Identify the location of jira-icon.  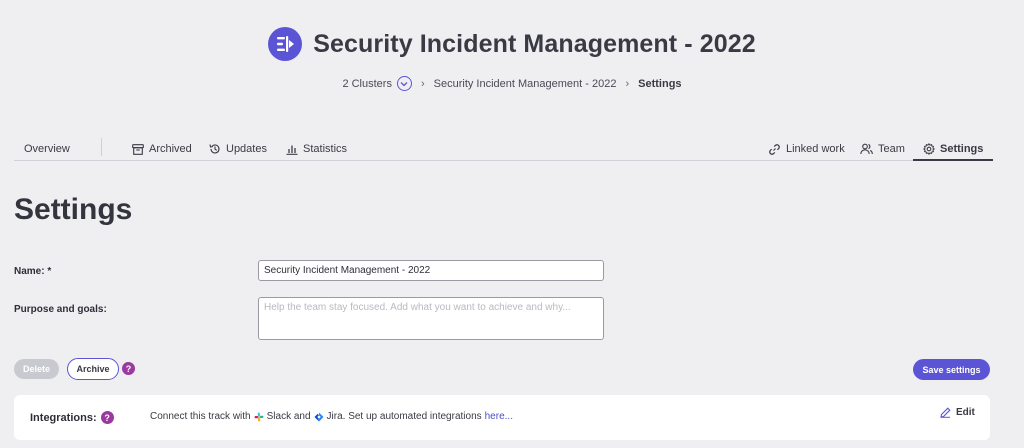
(319, 417).